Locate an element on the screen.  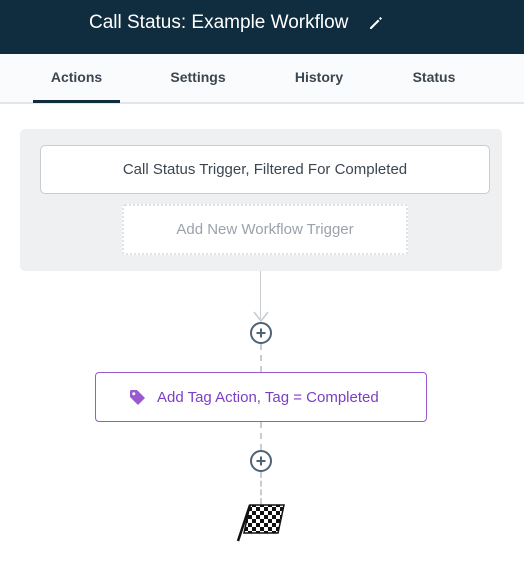
checkered-flag-icon is located at coordinates (261, 523).